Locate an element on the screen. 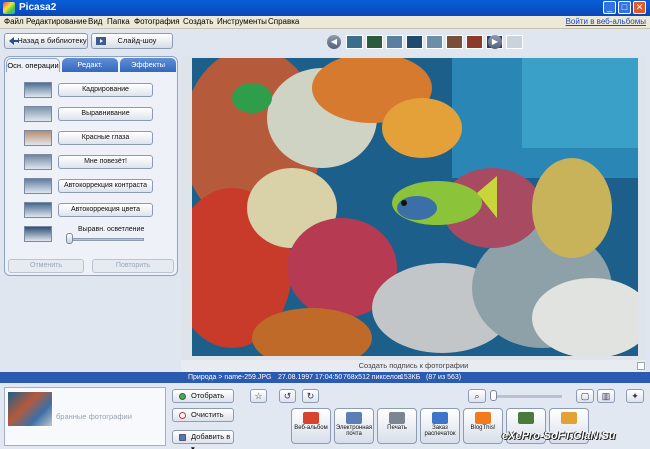  slideshow-icon is located at coordinates (101, 41).